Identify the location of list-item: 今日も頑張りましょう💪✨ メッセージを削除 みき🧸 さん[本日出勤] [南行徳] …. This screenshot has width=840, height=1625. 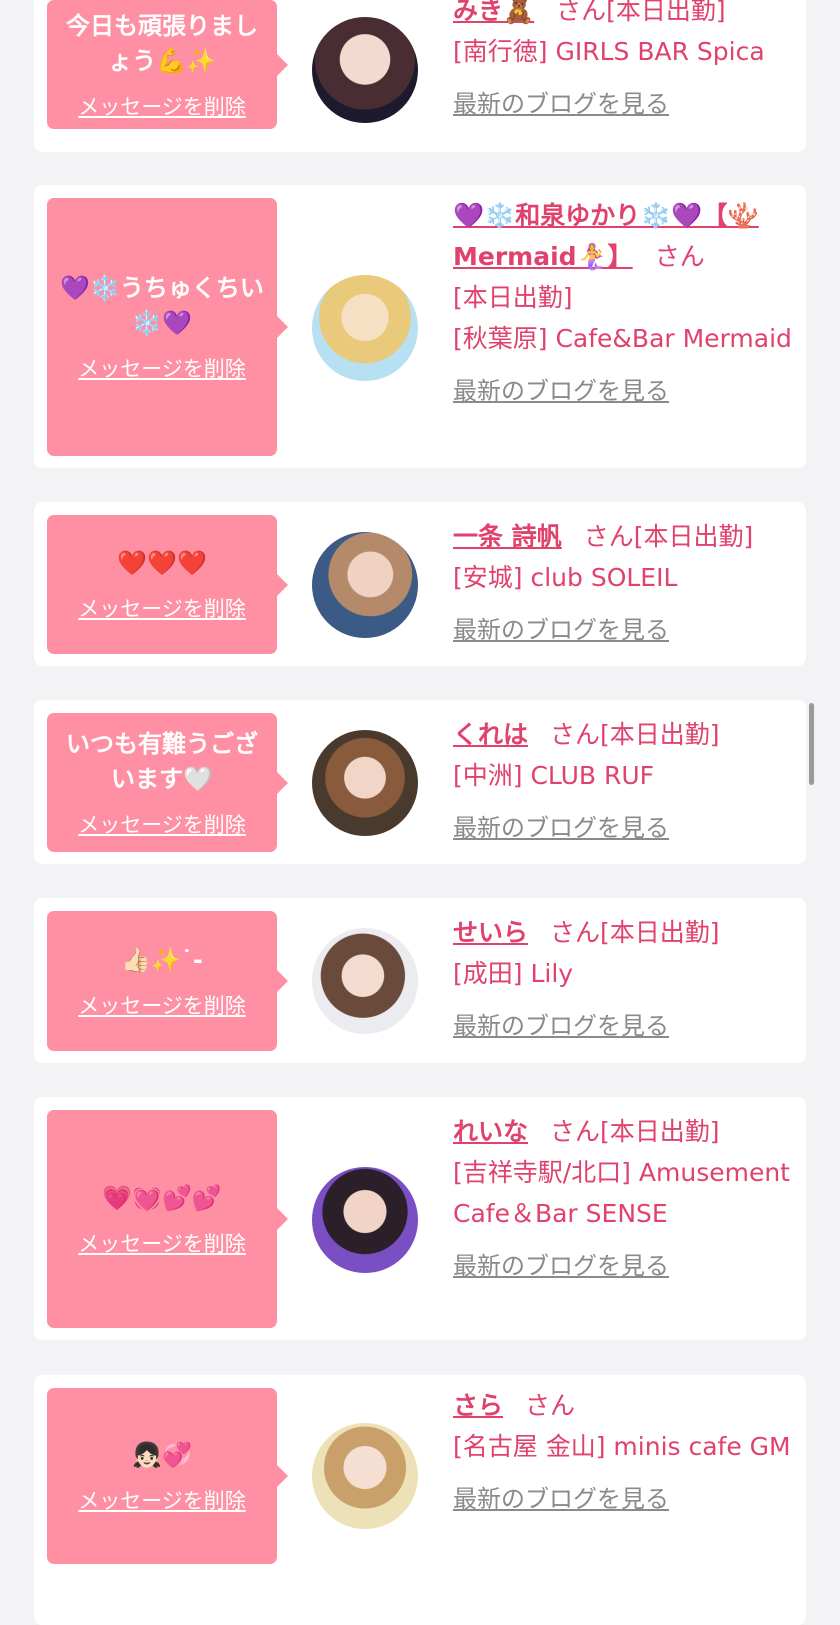
(420, 76).